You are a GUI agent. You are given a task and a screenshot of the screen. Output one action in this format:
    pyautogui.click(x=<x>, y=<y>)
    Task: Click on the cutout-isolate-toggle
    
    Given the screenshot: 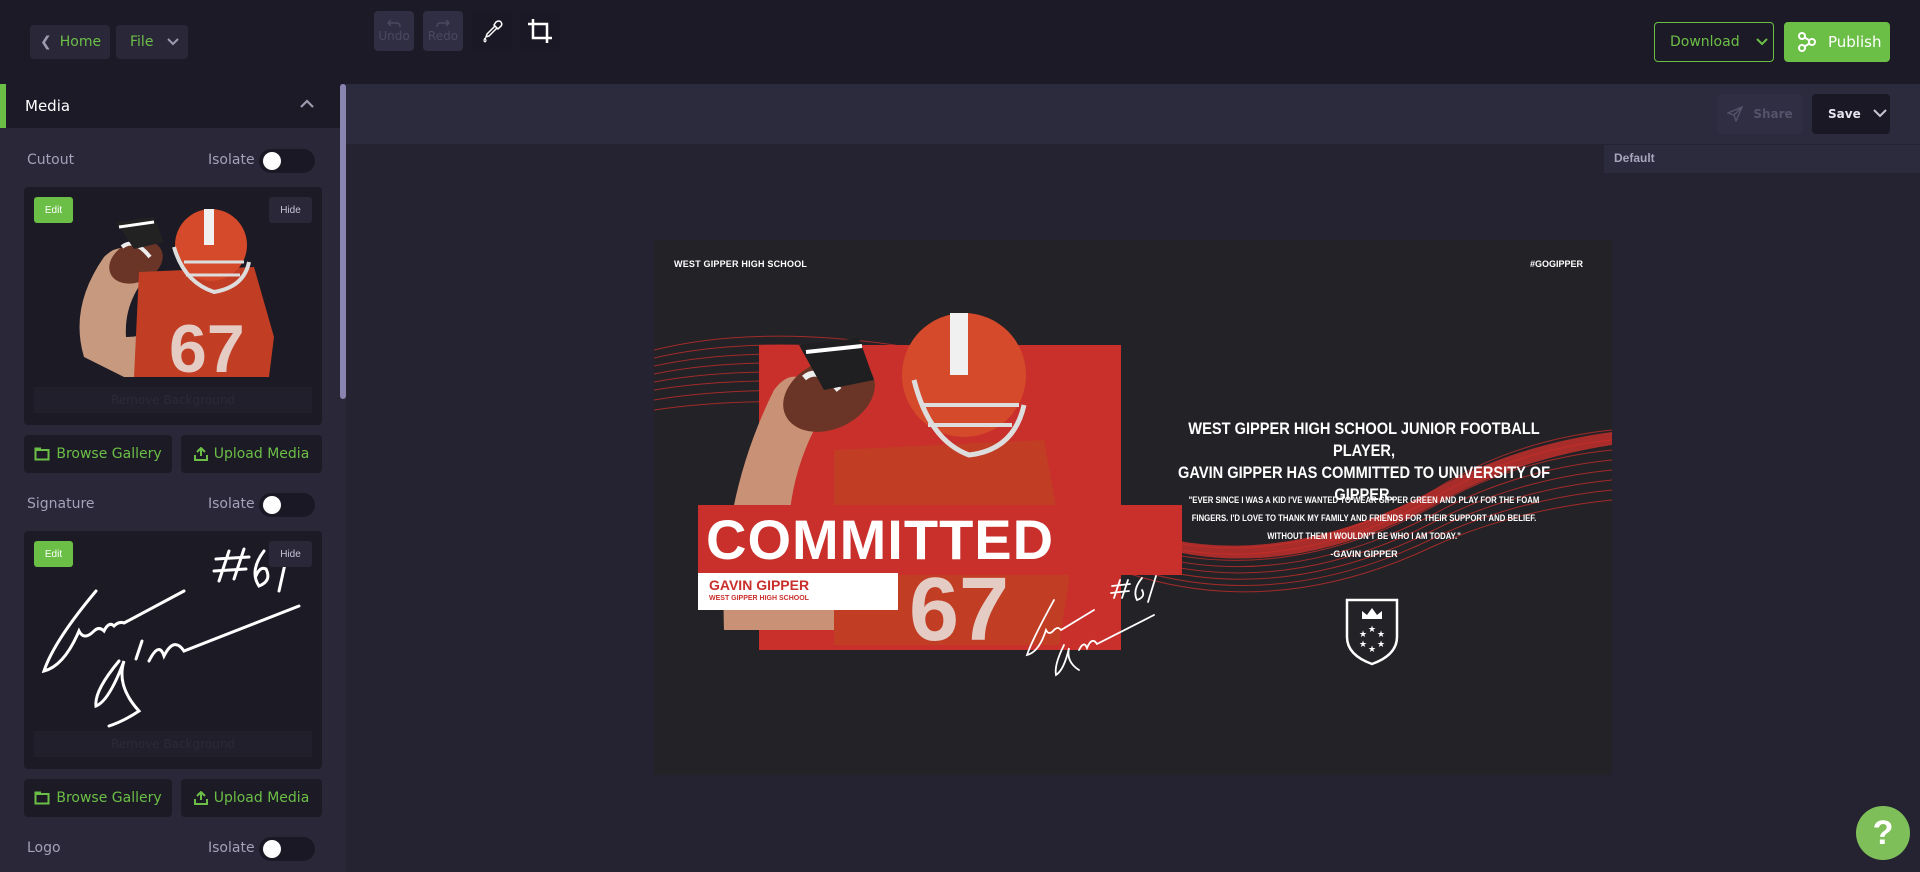 What is the action you would take?
    pyautogui.click(x=287, y=161)
    